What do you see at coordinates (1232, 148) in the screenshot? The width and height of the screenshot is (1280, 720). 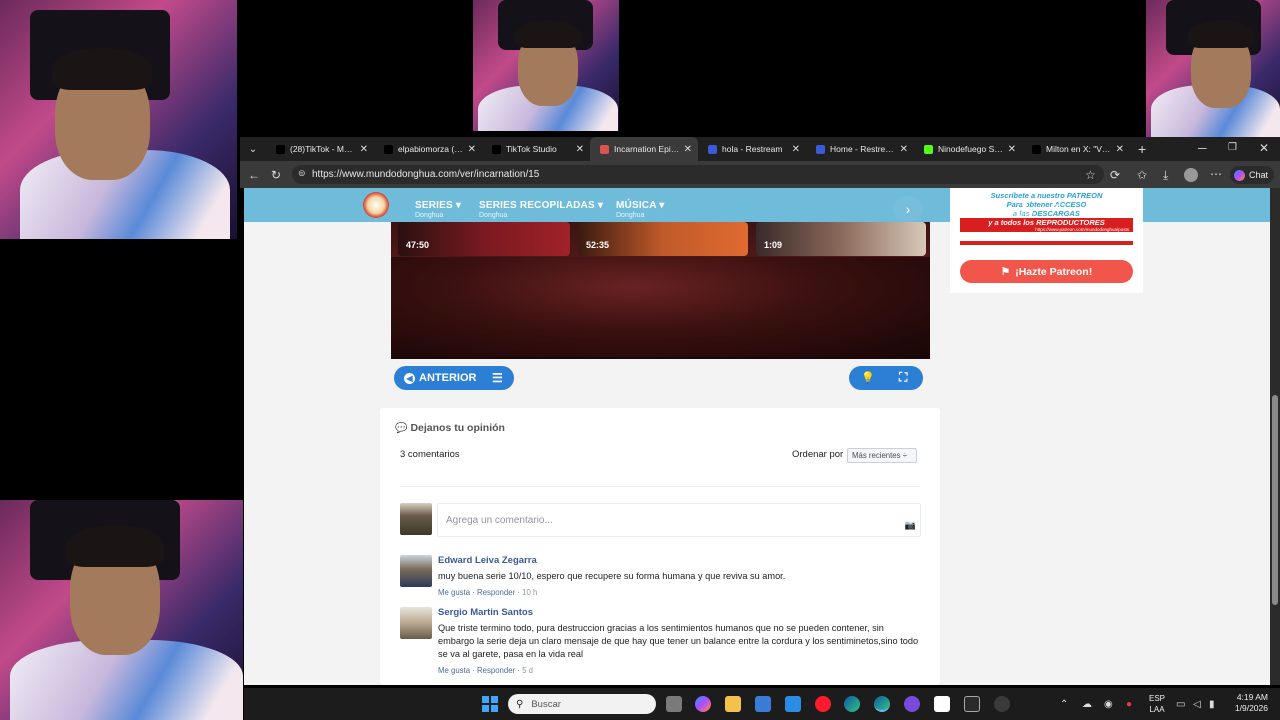 I see `maximize-window-icon: ❐` at bounding box center [1232, 148].